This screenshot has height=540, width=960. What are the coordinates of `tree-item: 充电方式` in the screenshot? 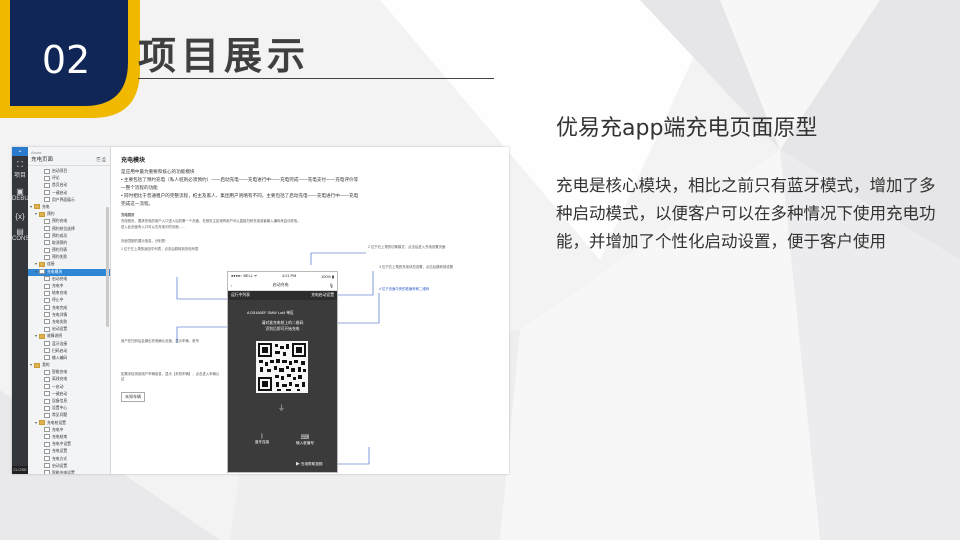 It's located at (69, 459).